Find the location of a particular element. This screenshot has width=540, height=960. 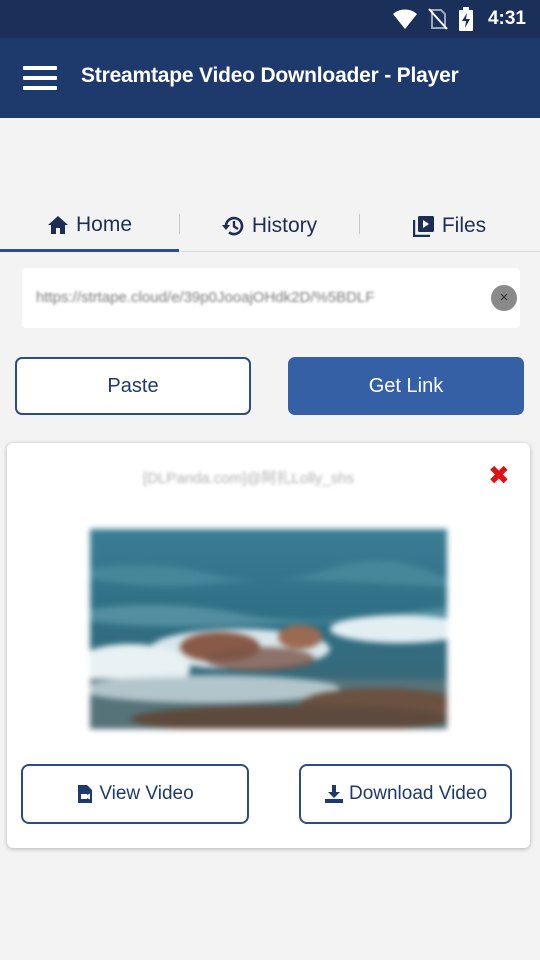

app-title: Streamtape Video Downloader - Player is located at coordinates (270, 75).